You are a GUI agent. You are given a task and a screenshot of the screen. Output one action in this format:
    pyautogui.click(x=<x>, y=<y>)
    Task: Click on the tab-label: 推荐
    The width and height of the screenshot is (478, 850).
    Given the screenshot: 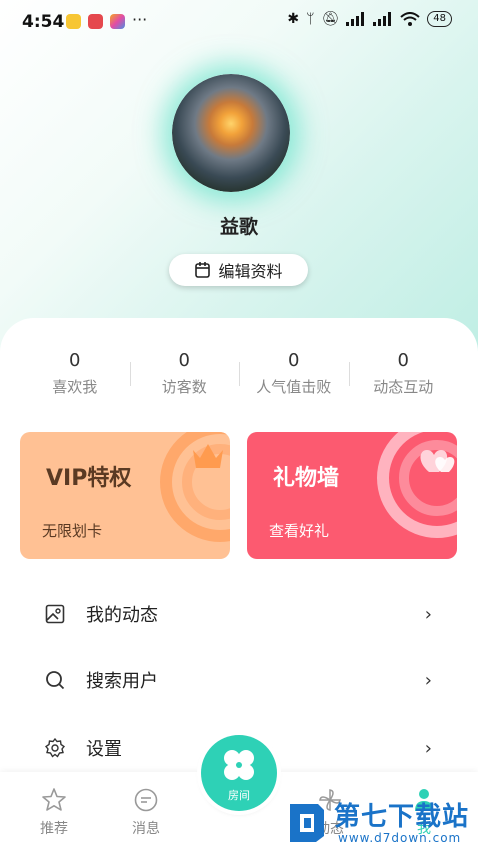 What is the action you would take?
    pyautogui.click(x=54, y=829)
    